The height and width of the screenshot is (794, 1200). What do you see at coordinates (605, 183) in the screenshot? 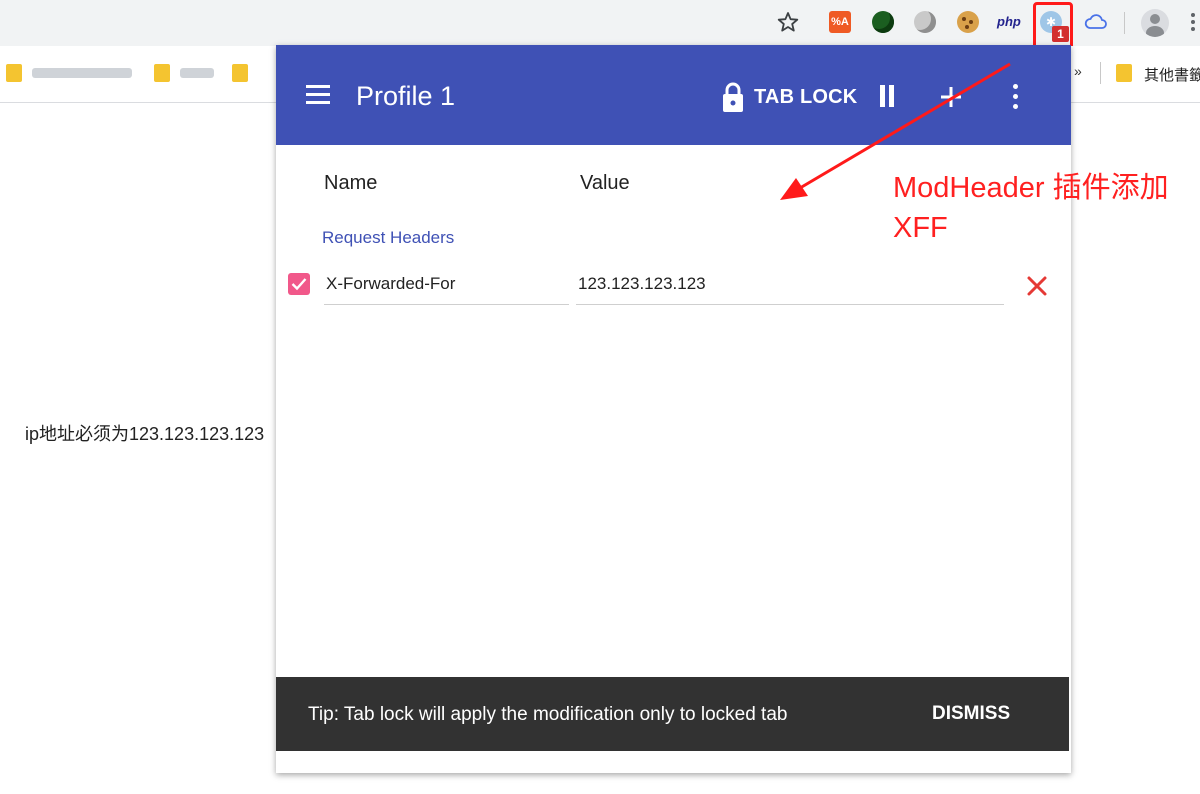
I see `column-header-value: Value` at bounding box center [605, 183].